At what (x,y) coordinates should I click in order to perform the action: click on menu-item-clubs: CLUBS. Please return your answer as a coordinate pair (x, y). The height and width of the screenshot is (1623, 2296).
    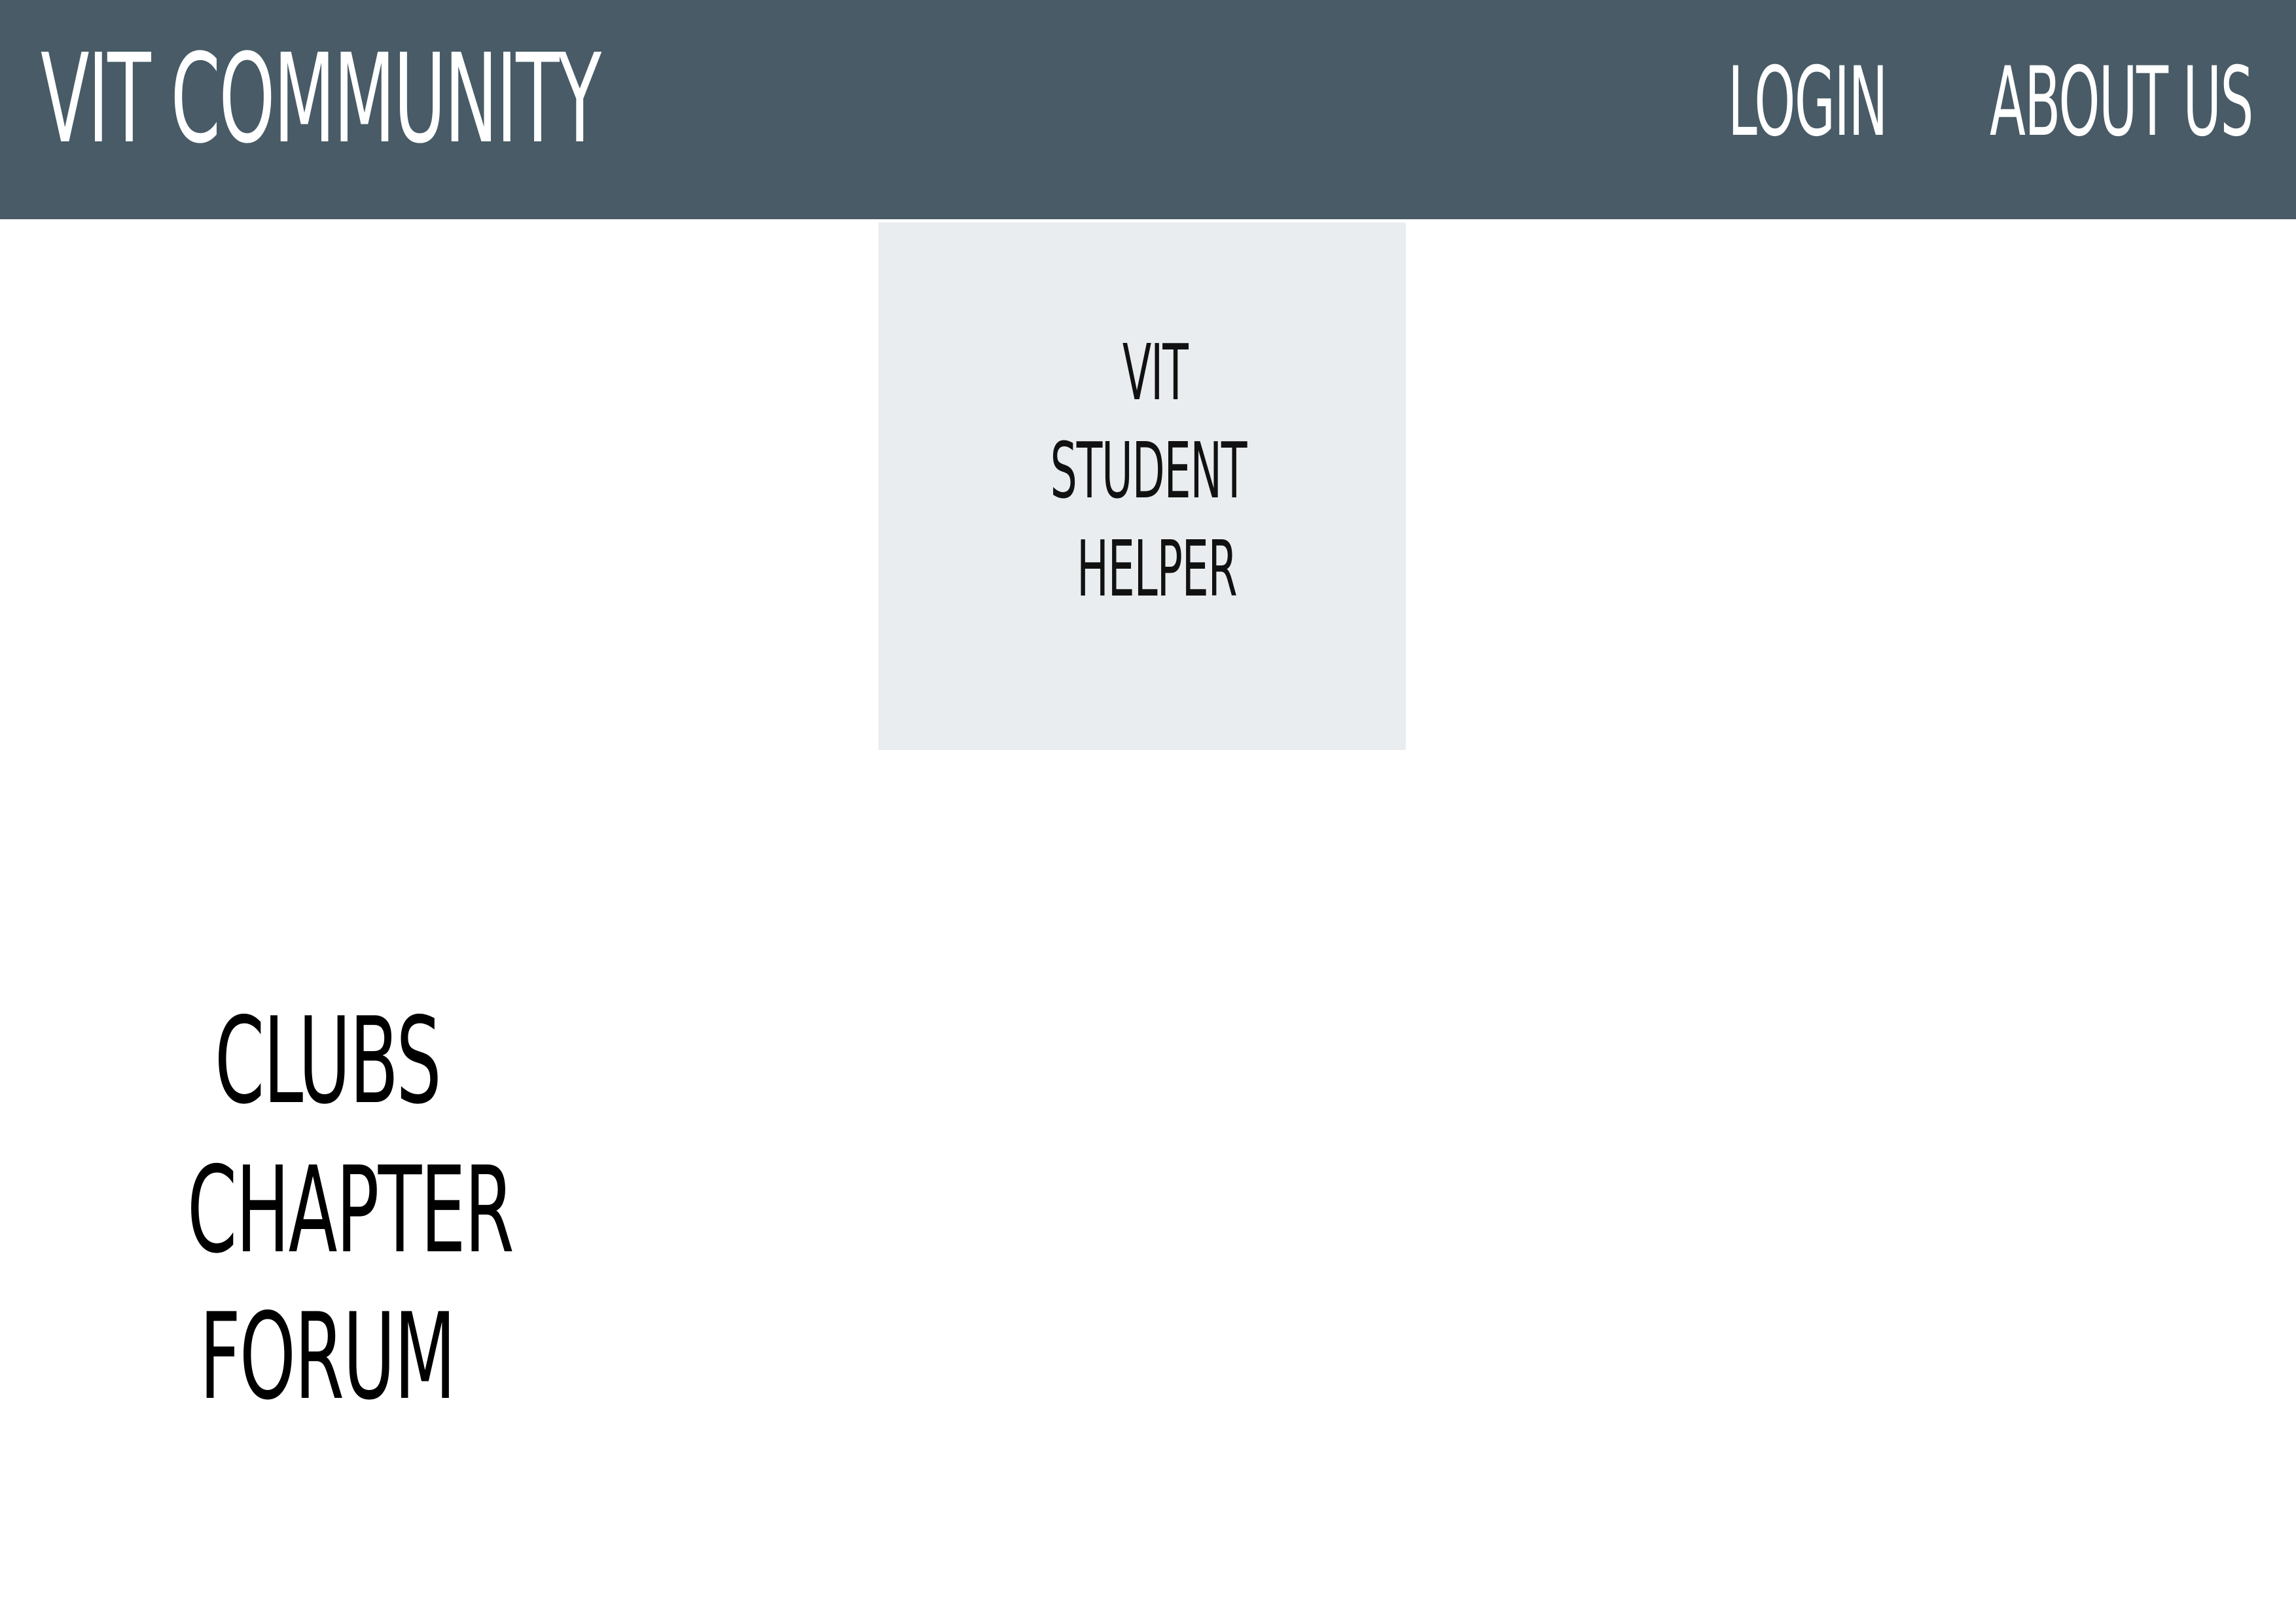
    Looking at the image, I should click on (327, 1060).